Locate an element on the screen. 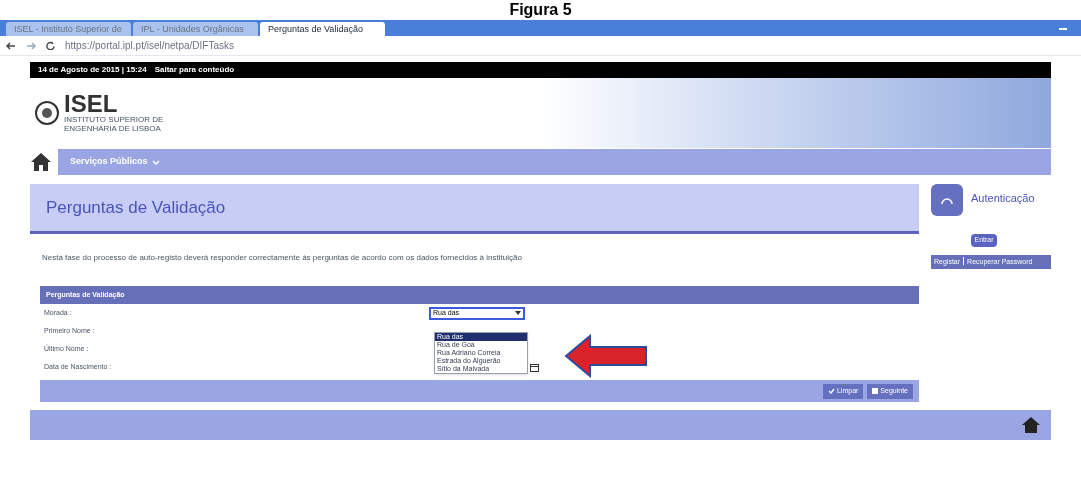 The image size is (1081, 477). logo-emblem-icon is located at coordinates (47, 113).